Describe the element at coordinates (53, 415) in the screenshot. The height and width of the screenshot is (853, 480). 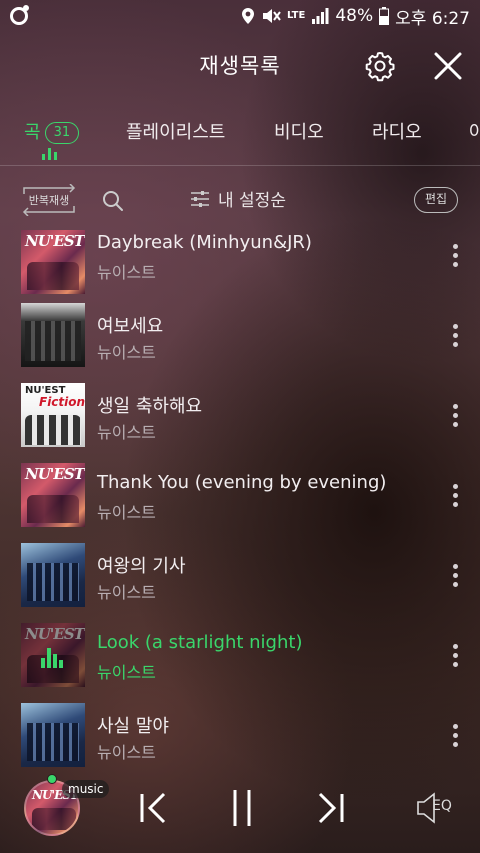
I see `album-art: NU'EST Fiction` at that location.